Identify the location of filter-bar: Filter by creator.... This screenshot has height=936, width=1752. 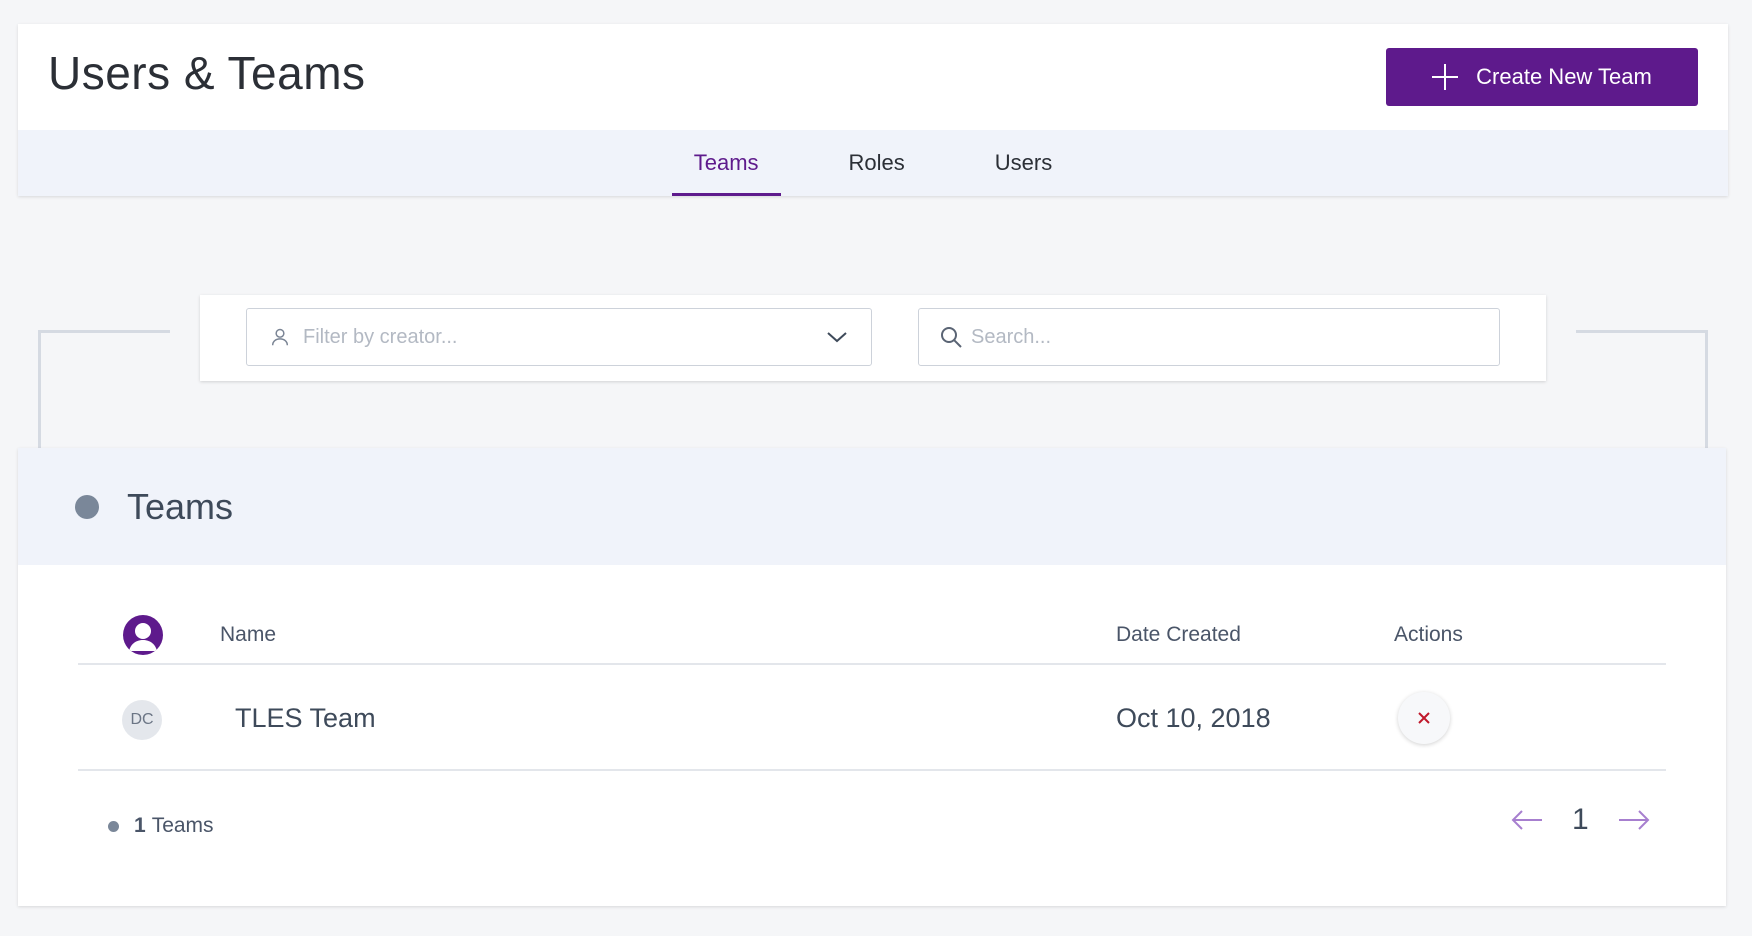
(873, 338).